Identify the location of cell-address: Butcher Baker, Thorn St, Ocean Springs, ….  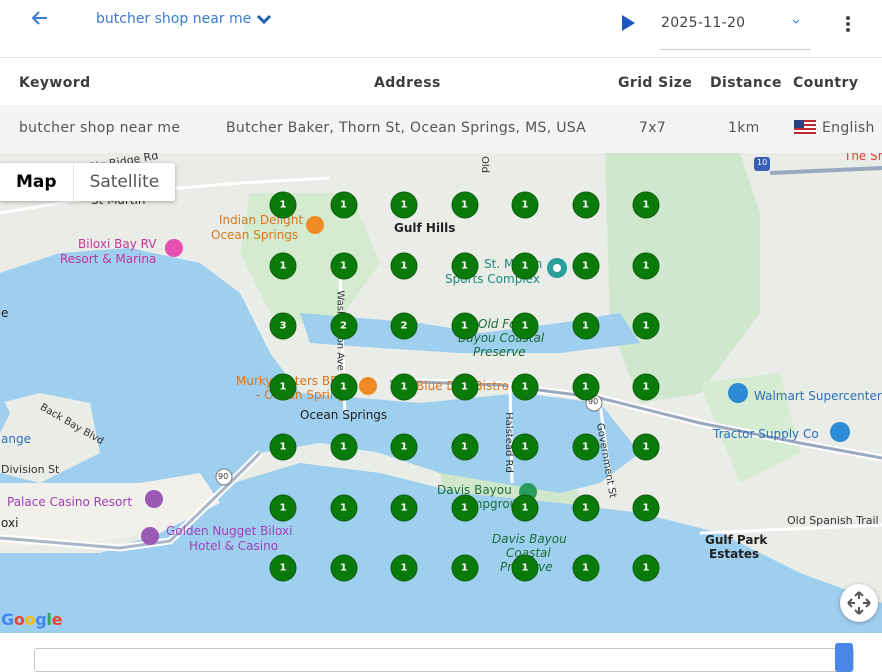
(406, 128).